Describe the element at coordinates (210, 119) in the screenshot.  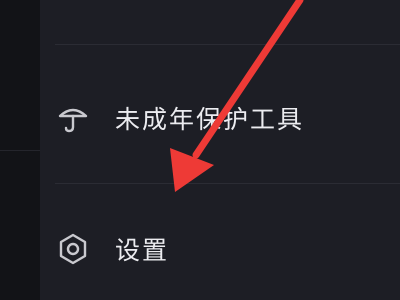
I see `menu-item-label: 未成年保护工具` at that location.